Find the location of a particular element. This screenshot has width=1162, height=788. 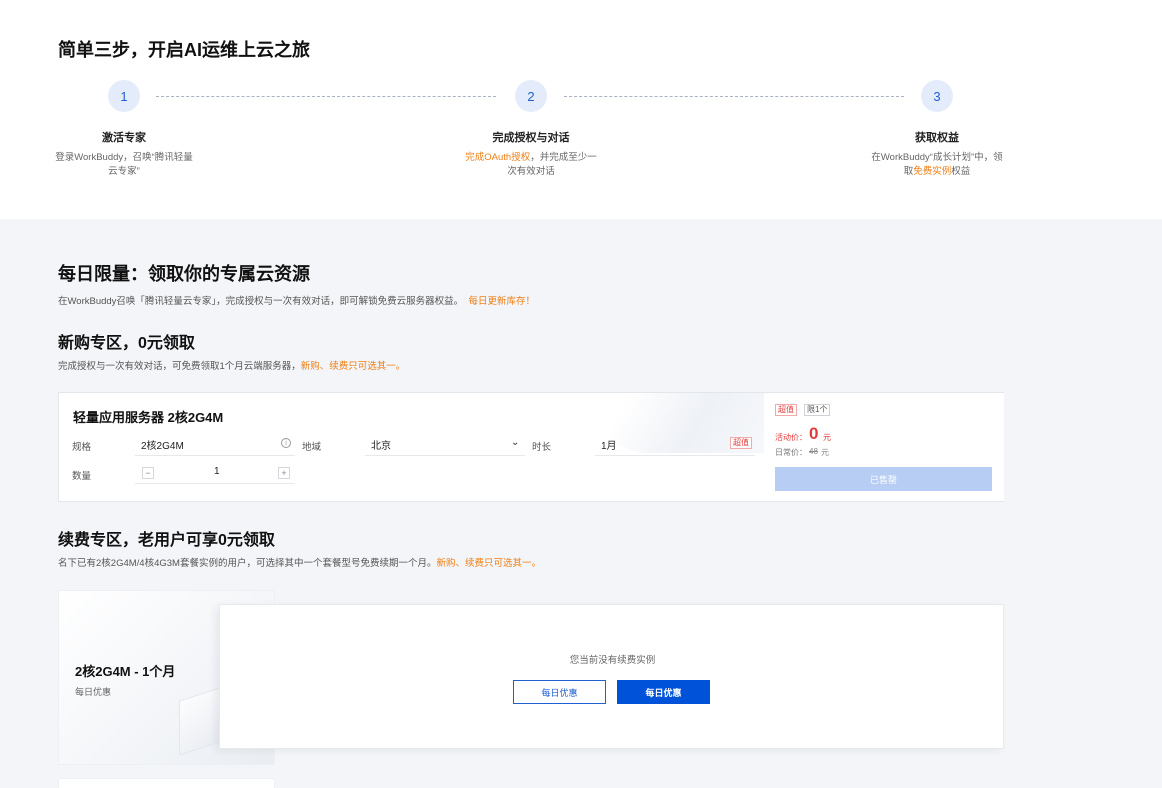

region-select: 北京 is located at coordinates (381, 444).